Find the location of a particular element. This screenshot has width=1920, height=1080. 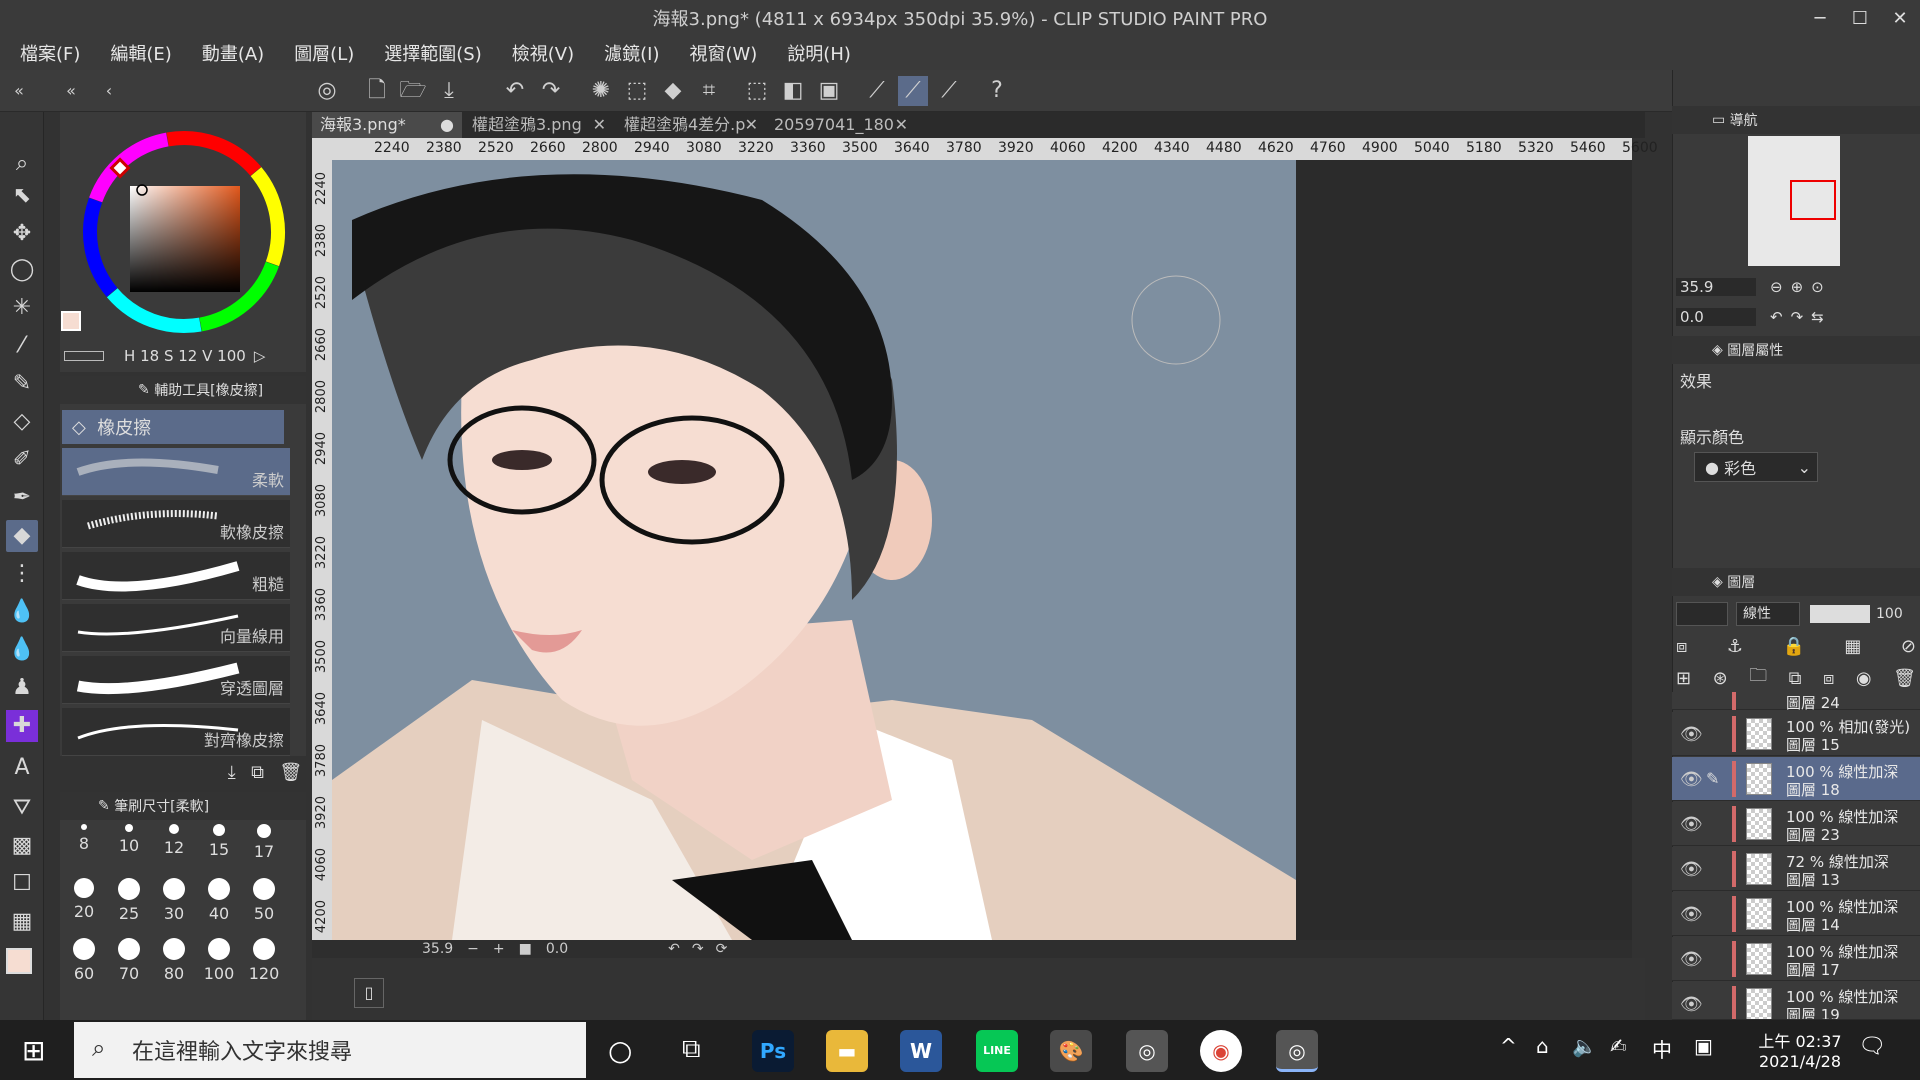

menu-edit: 編輯(E) is located at coordinates (140, 53).